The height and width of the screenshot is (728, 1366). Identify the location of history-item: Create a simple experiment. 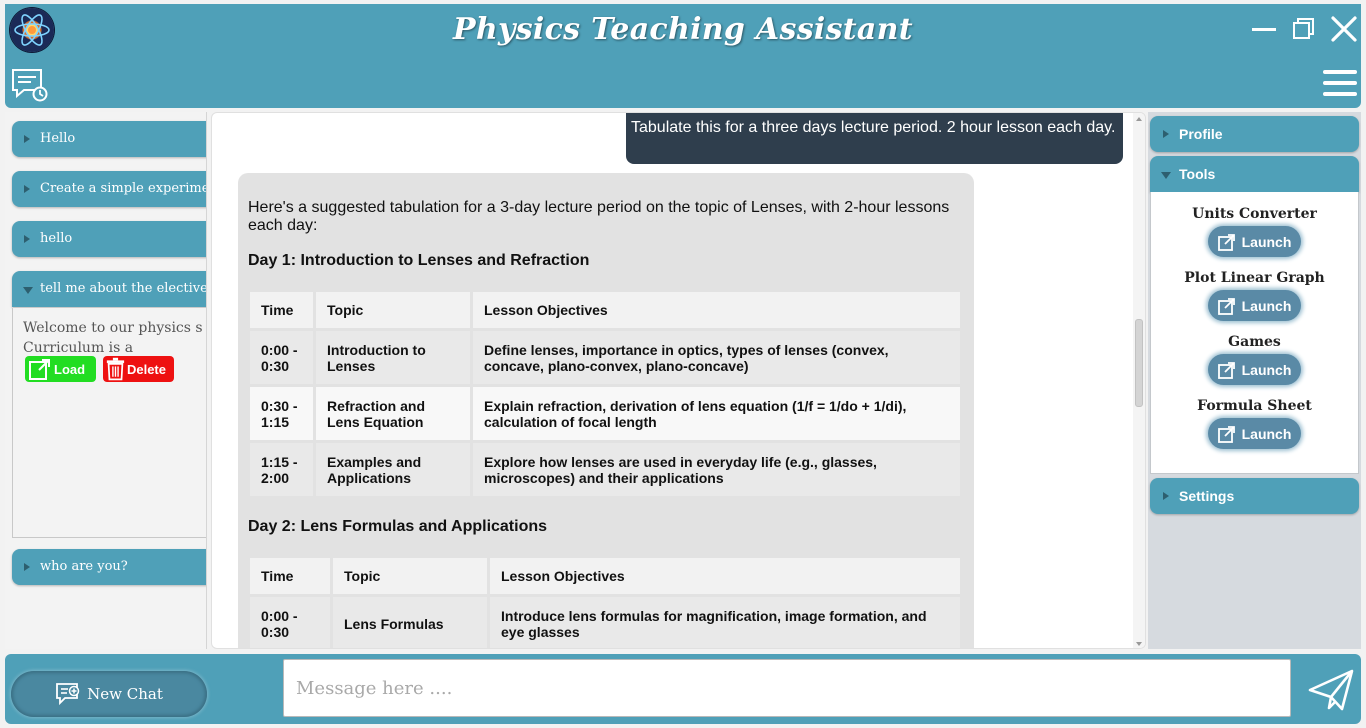
(109, 189).